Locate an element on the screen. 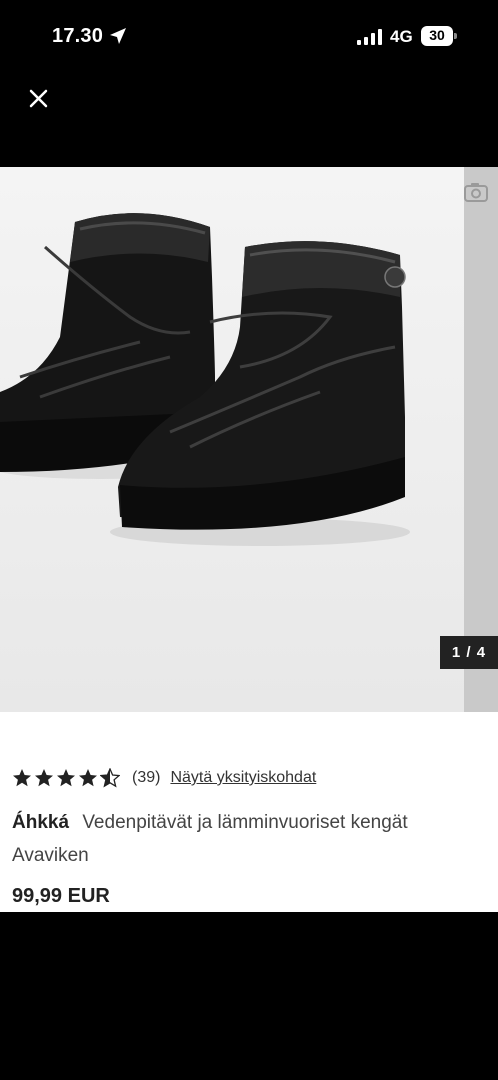 The image size is (498, 1080). review-count: (39) is located at coordinates (146, 777).